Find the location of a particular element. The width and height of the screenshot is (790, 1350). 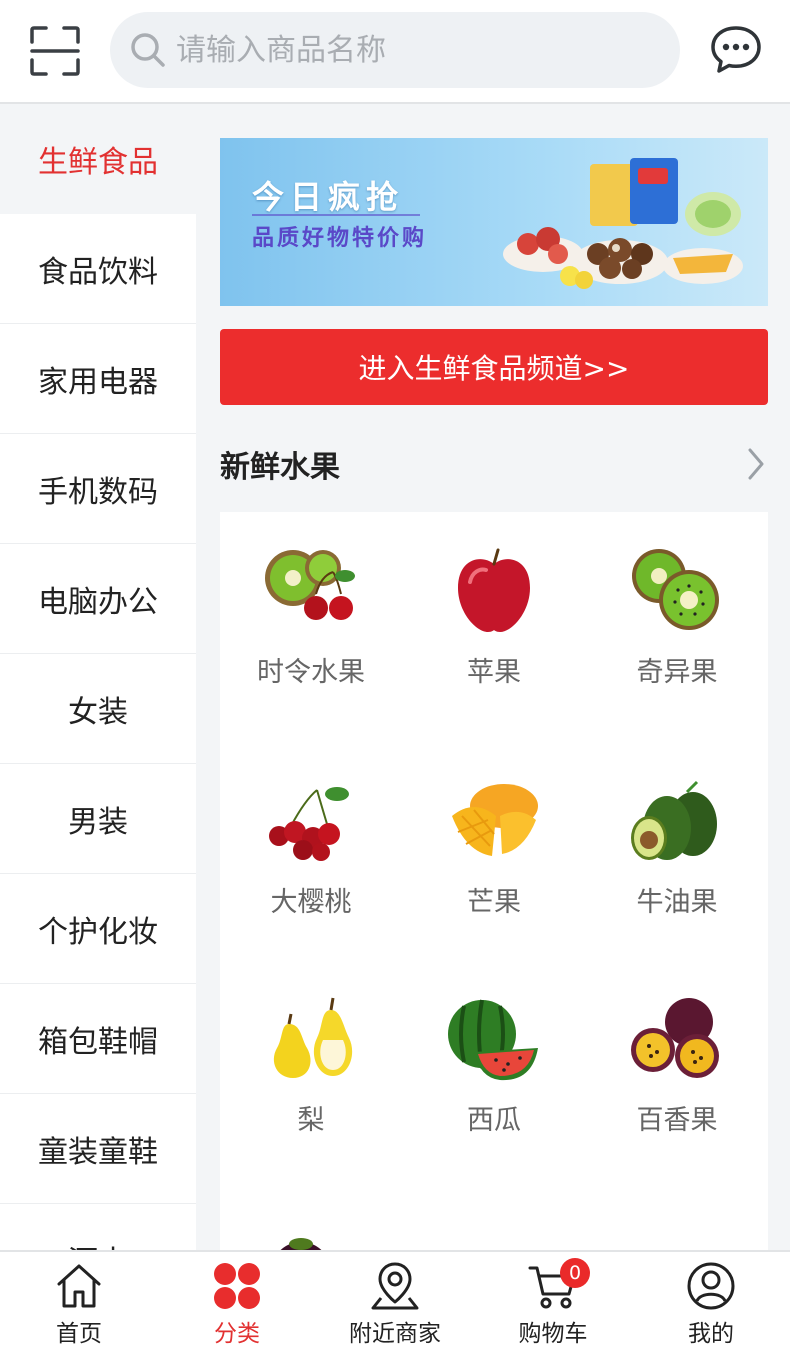

watermelon-icon is located at coordinates (493, 1040).